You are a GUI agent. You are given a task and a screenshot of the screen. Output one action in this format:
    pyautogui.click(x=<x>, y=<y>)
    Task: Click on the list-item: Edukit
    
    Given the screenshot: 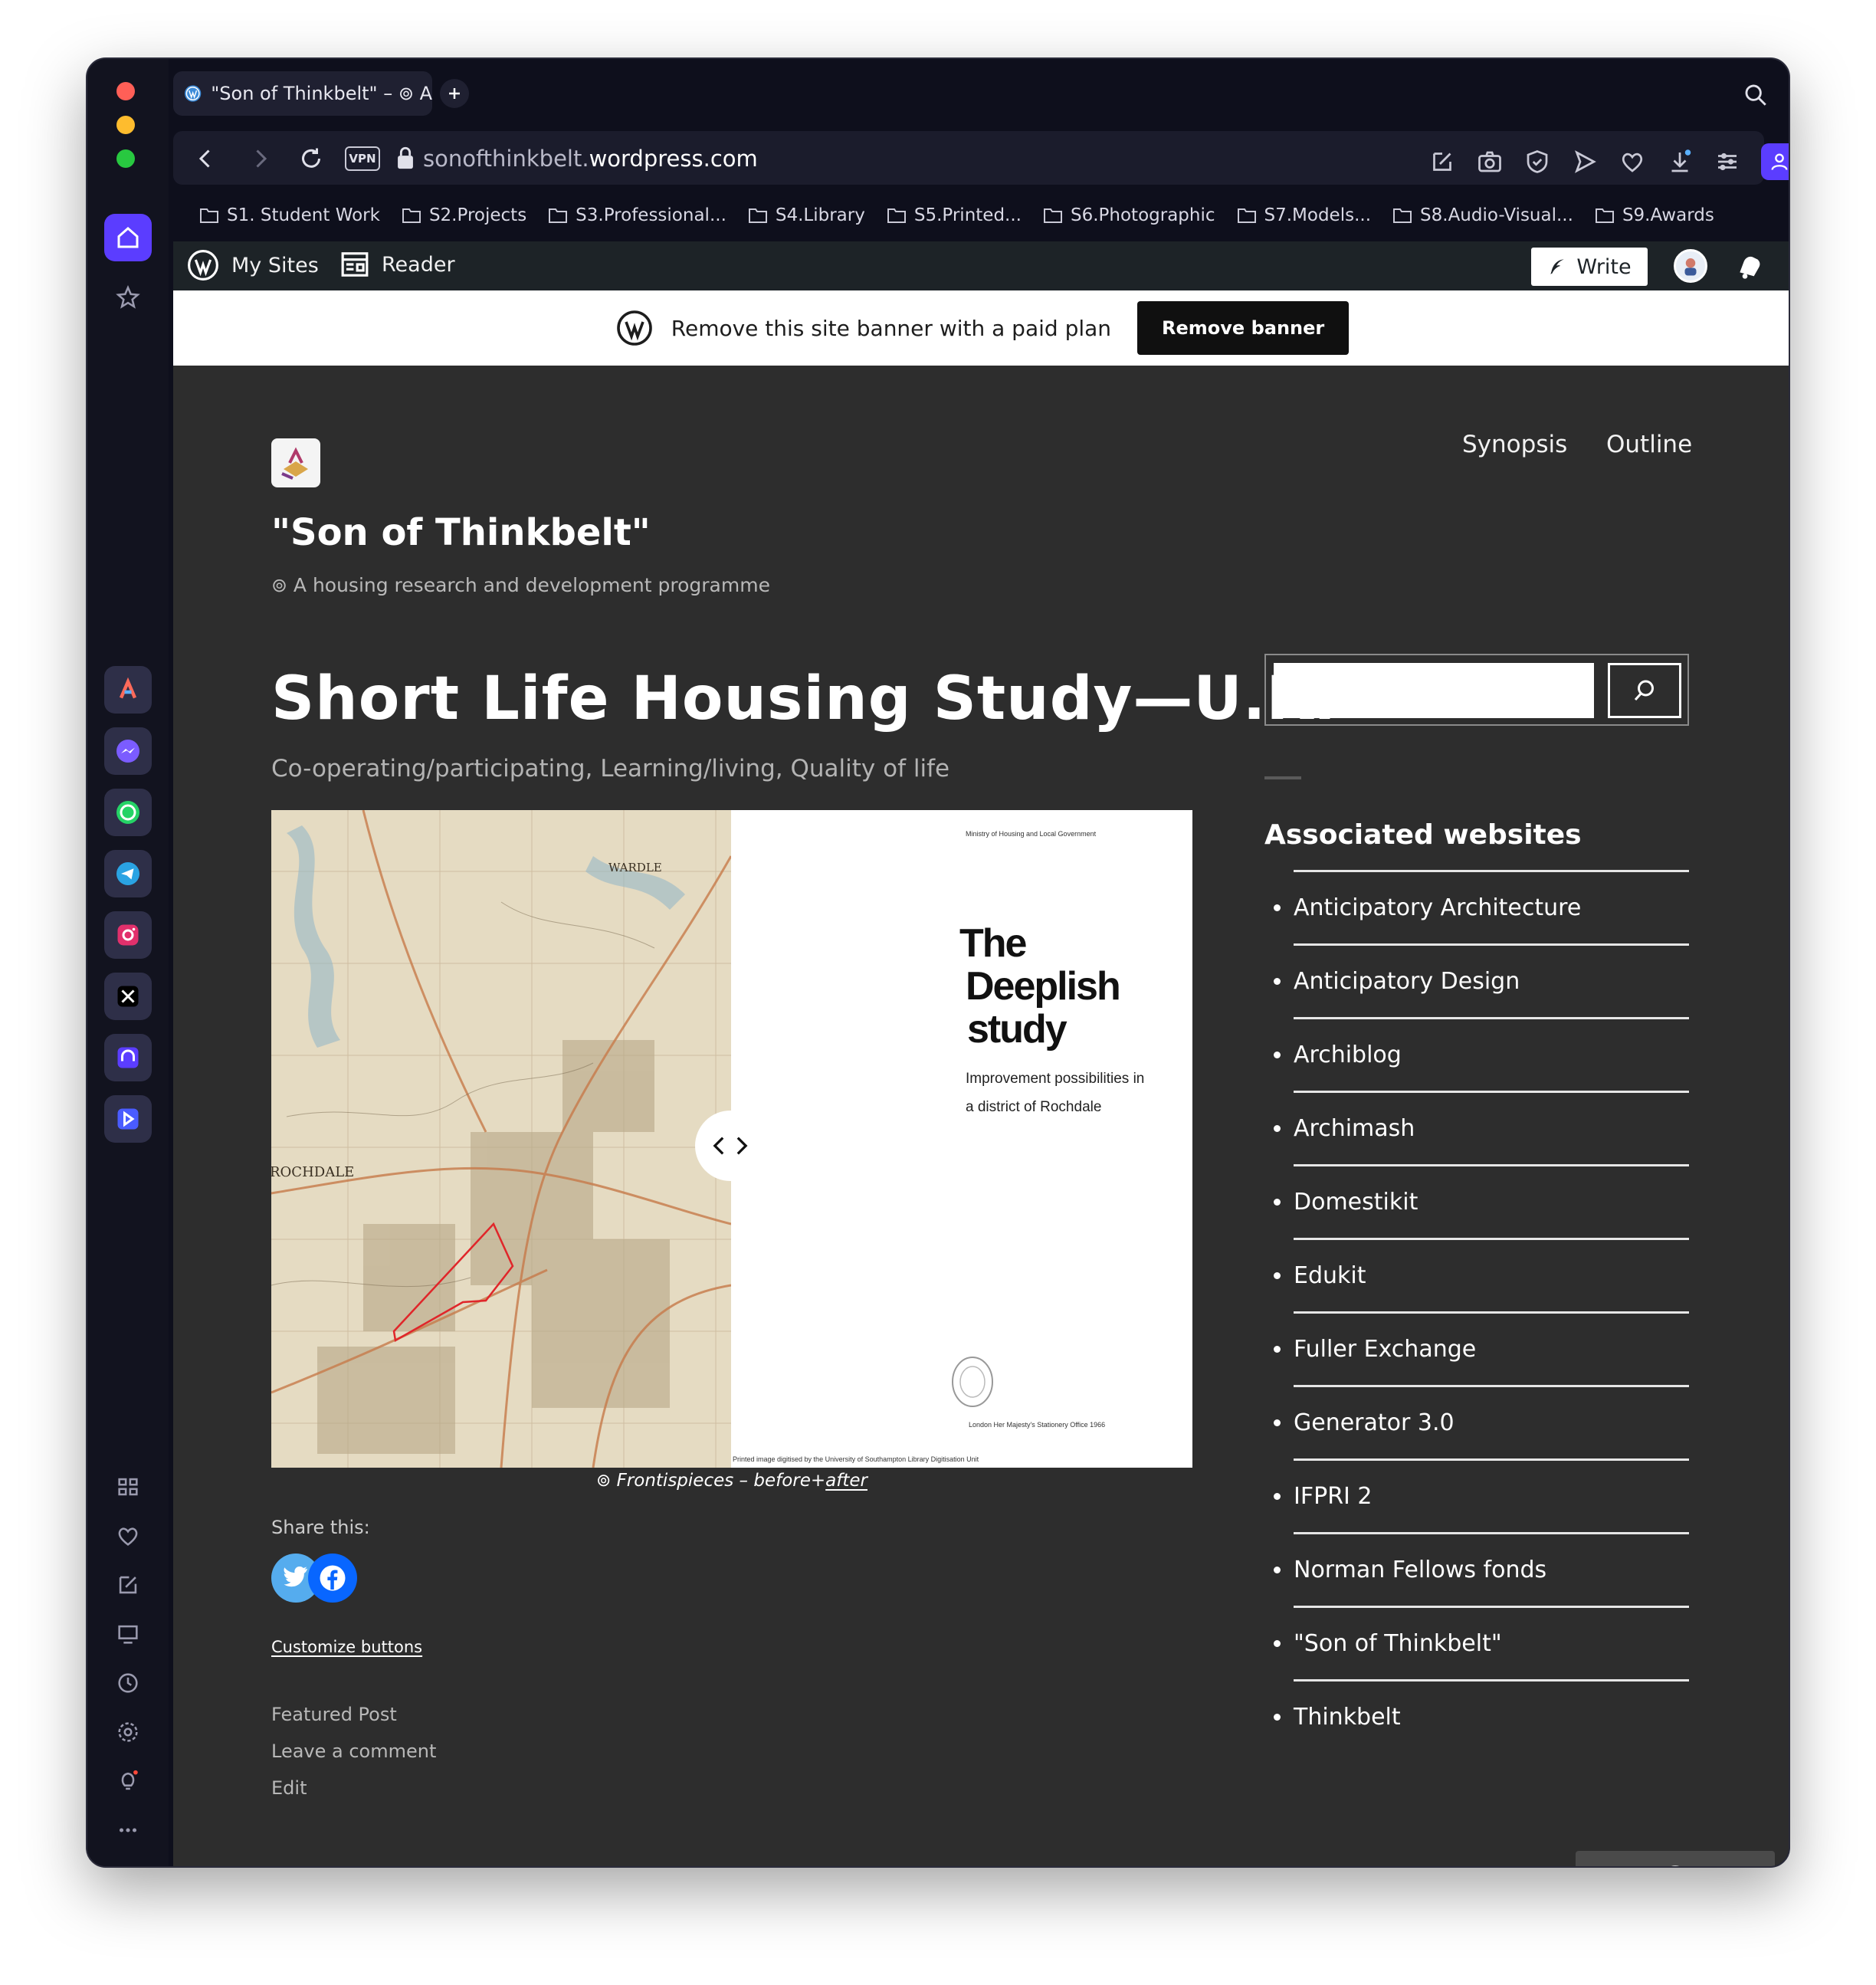 What is the action you would take?
    pyautogui.click(x=1482, y=1274)
    